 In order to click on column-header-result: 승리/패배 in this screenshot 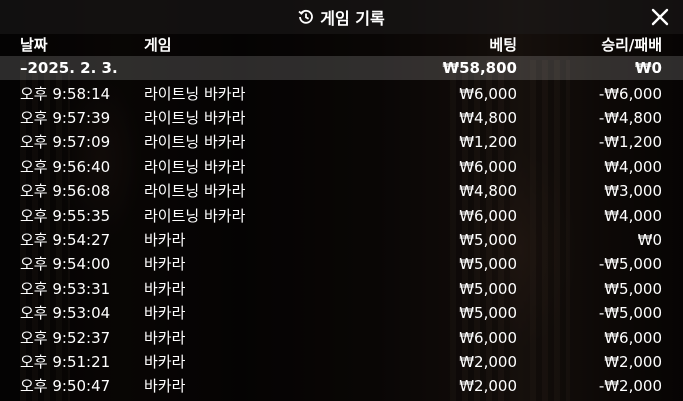, I will do `click(631, 45)`.